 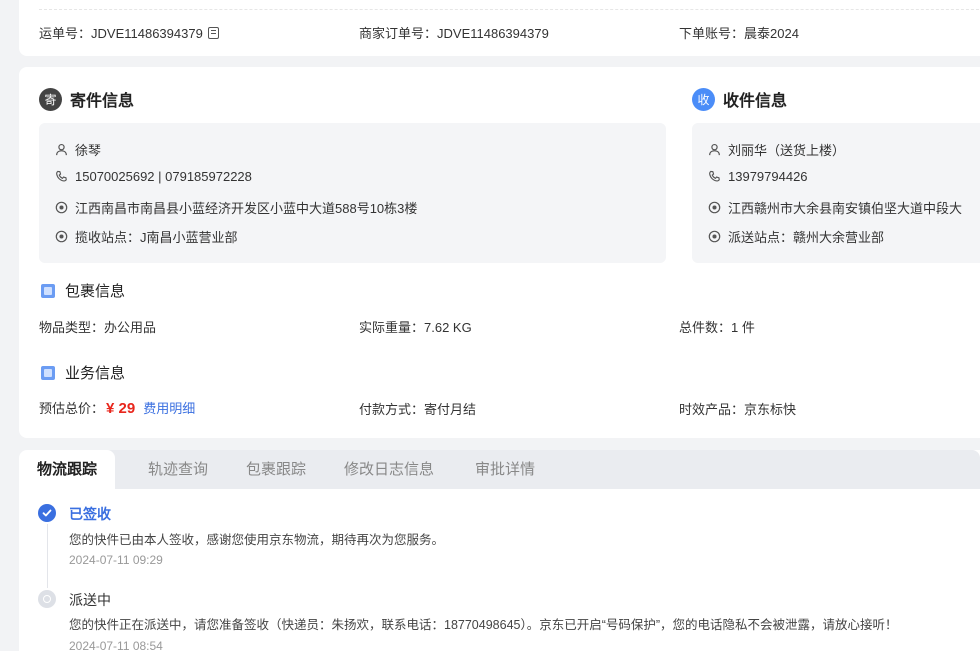 I want to click on tracking-tabs: 物流跟踪 轨迹查询 包裹跟踪 修改日志信息 审批详情, so click(x=499, y=469).